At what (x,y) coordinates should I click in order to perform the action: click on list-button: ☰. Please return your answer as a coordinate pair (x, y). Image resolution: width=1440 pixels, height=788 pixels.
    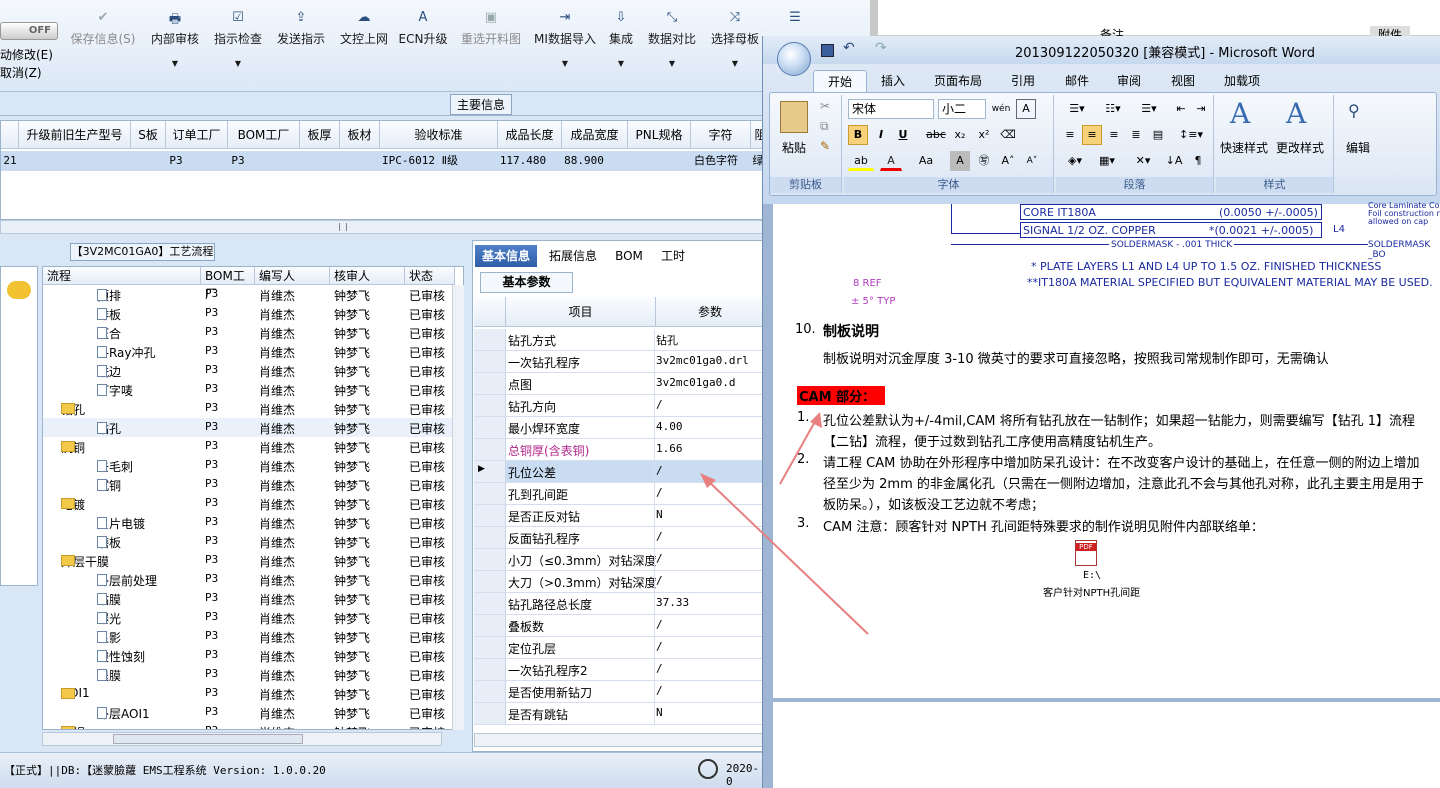
    Looking at the image, I should click on (795, 19).